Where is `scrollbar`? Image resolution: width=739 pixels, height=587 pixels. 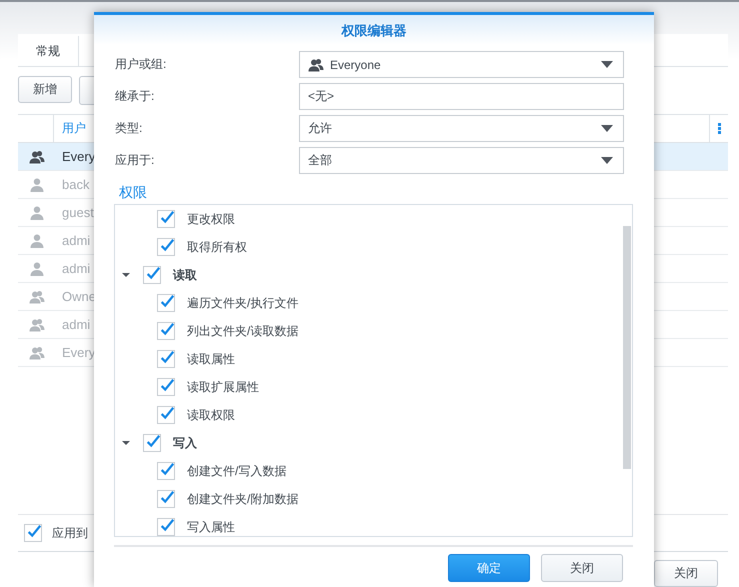
scrollbar is located at coordinates (627, 347).